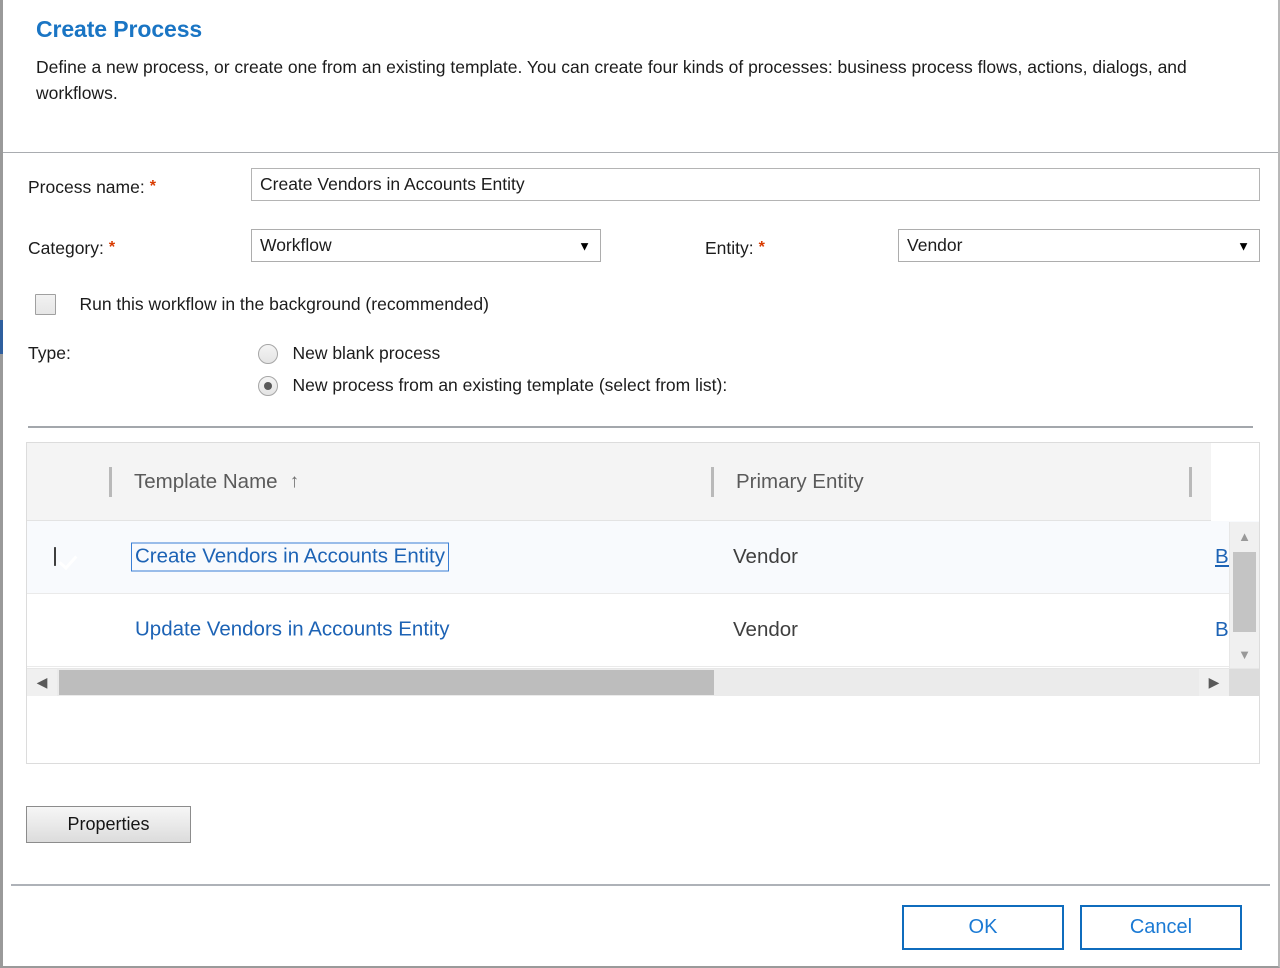 The width and height of the screenshot is (1280, 968). What do you see at coordinates (1244, 654) in the screenshot?
I see `scroll-down-button: ▼` at bounding box center [1244, 654].